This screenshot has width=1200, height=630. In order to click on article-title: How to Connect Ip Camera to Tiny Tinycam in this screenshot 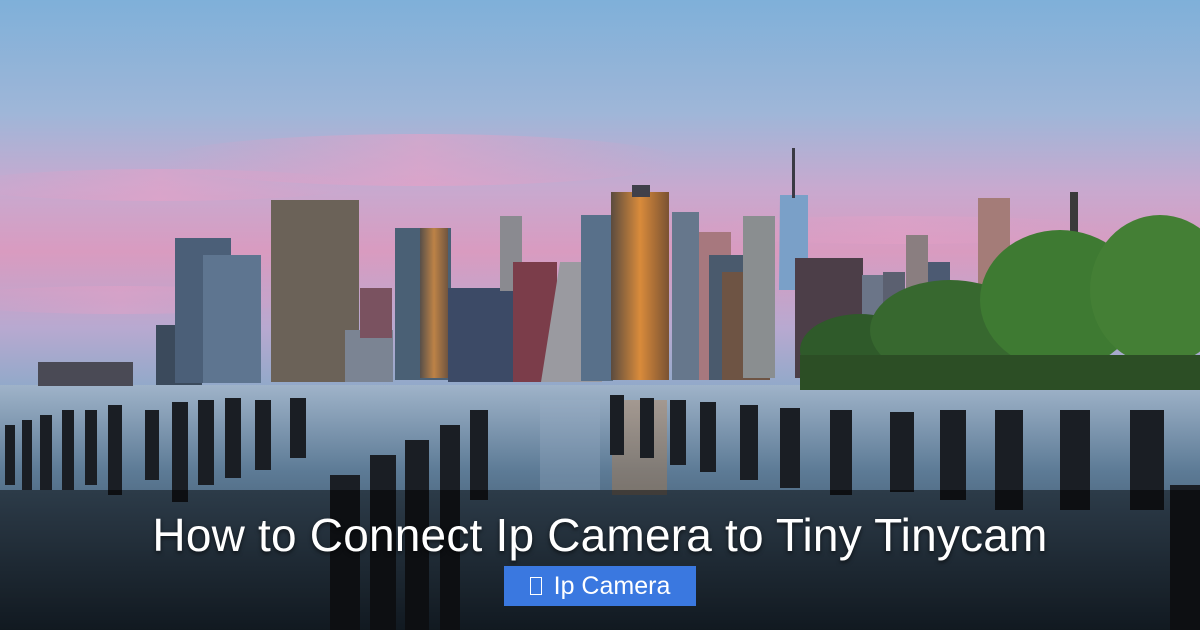, I will do `click(600, 535)`.